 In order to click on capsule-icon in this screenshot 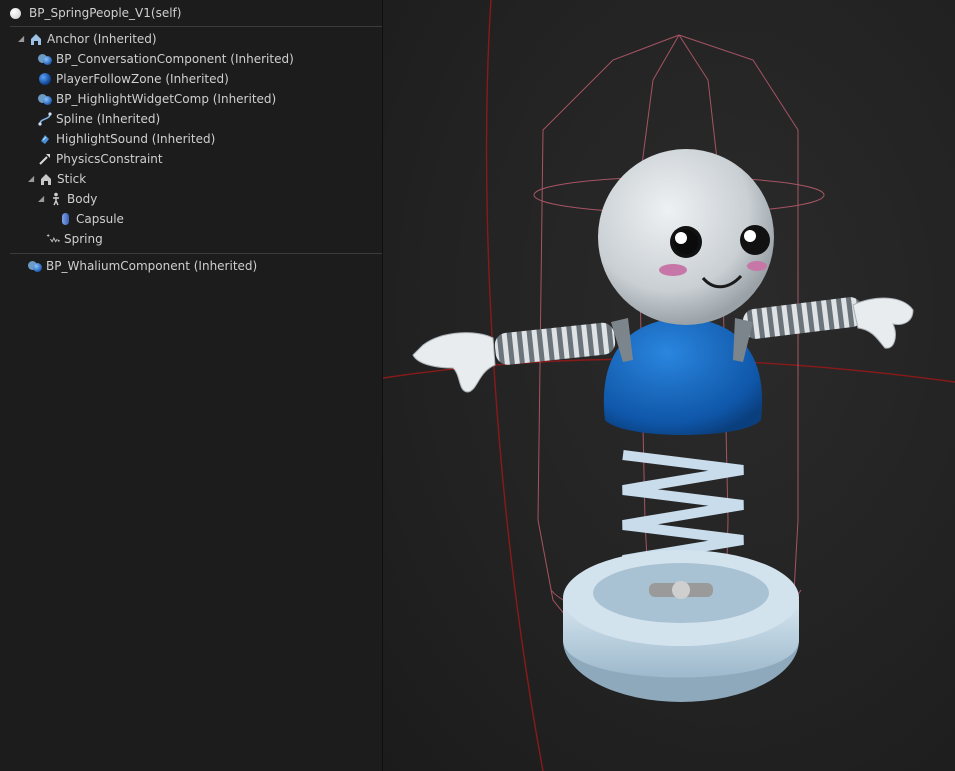, I will do `click(65, 219)`.